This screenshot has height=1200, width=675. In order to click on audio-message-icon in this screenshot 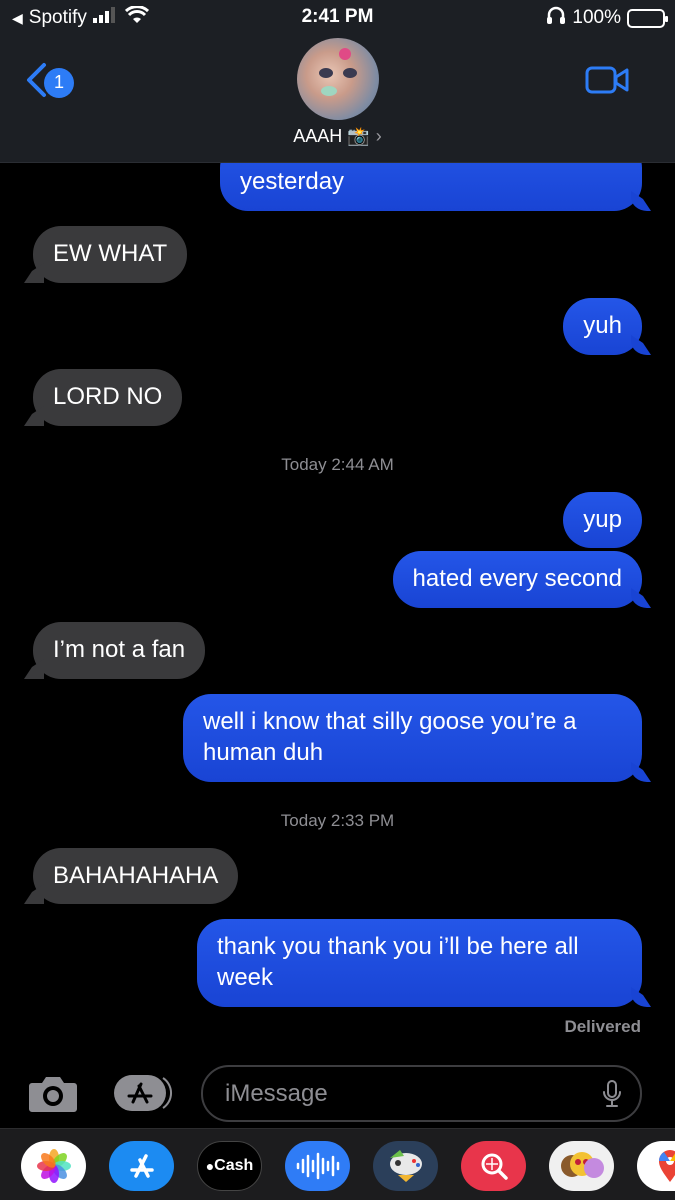, I will do `click(317, 1166)`.